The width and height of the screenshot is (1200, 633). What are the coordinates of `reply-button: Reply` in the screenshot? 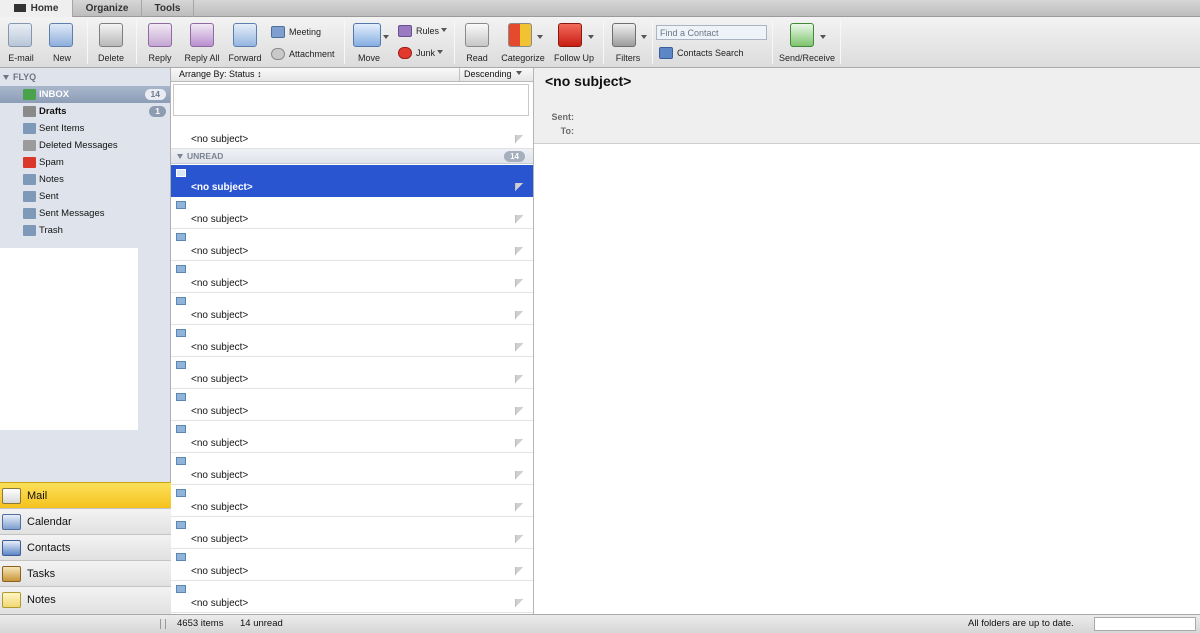 It's located at (160, 44).